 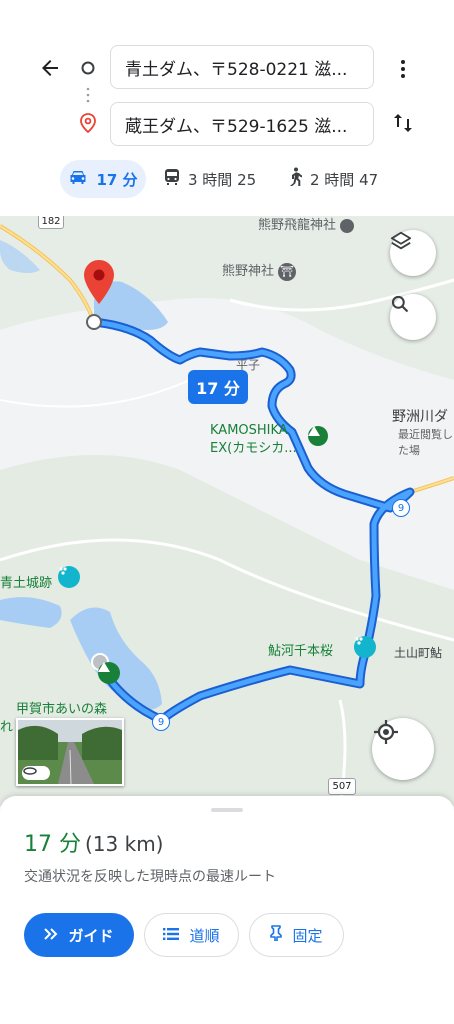 What do you see at coordinates (161, 722) in the screenshot?
I see `road-9-shield-south: 9` at bounding box center [161, 722].